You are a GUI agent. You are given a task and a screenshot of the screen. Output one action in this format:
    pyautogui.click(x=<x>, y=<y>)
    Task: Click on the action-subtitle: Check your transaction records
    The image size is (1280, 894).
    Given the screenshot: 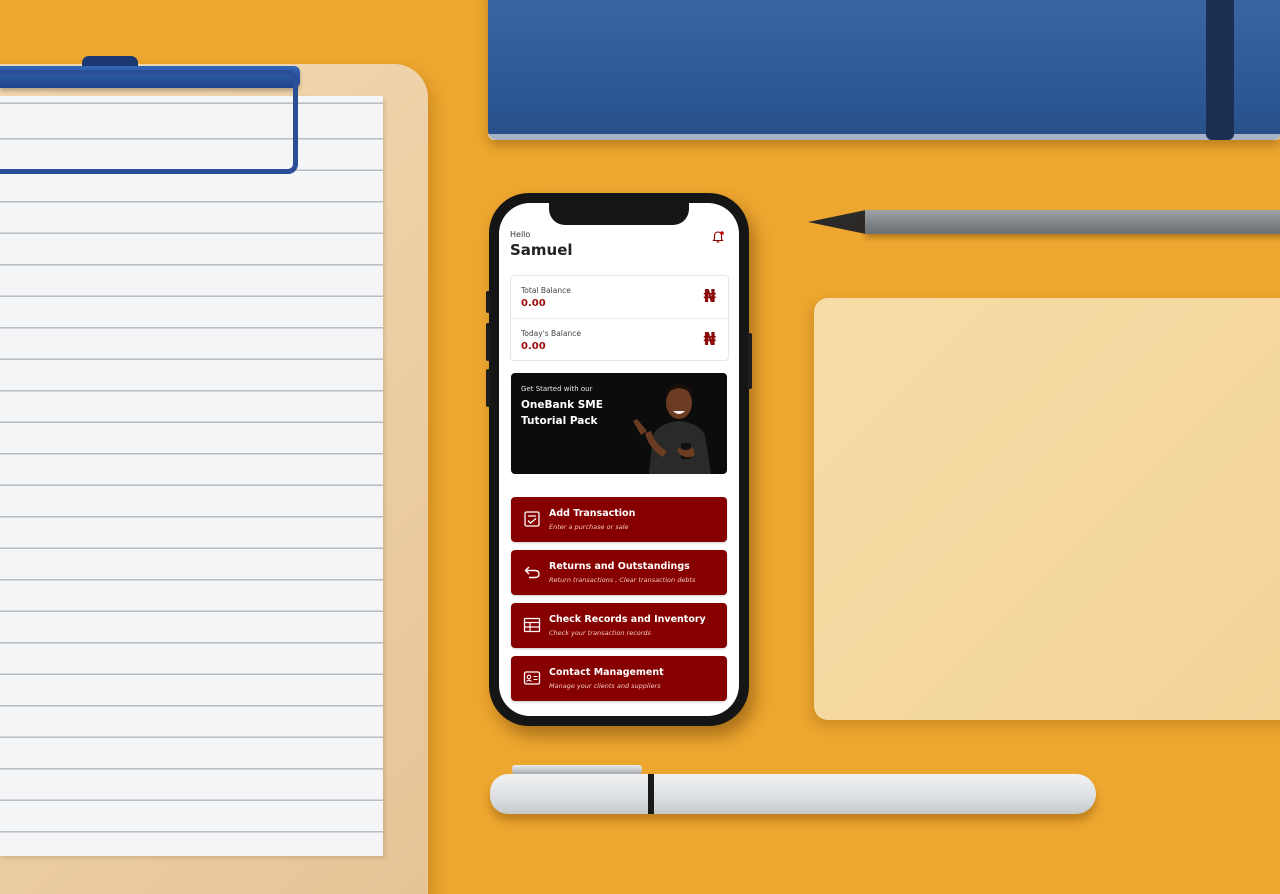 What is the action you would take?
    pyautogui.click(x=600, y=633)
    